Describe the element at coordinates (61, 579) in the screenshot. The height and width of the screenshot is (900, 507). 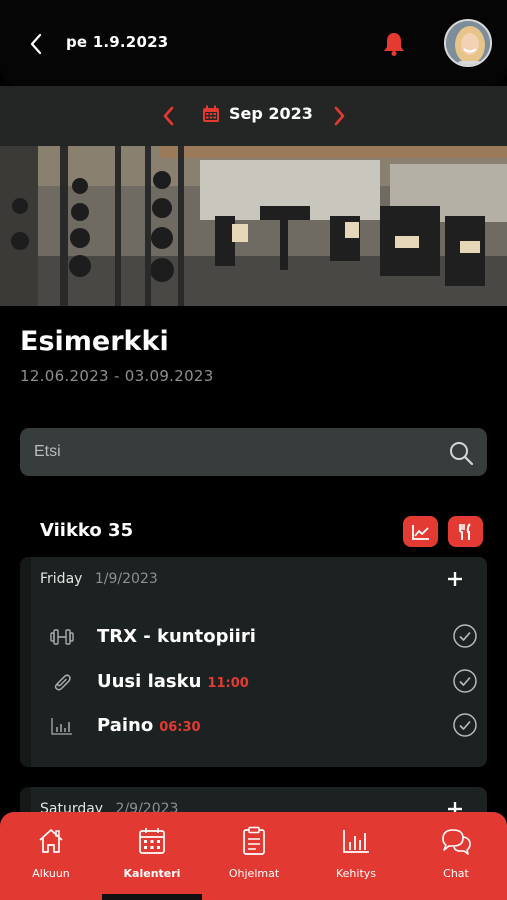
I see `day-name: Friday` at that location.